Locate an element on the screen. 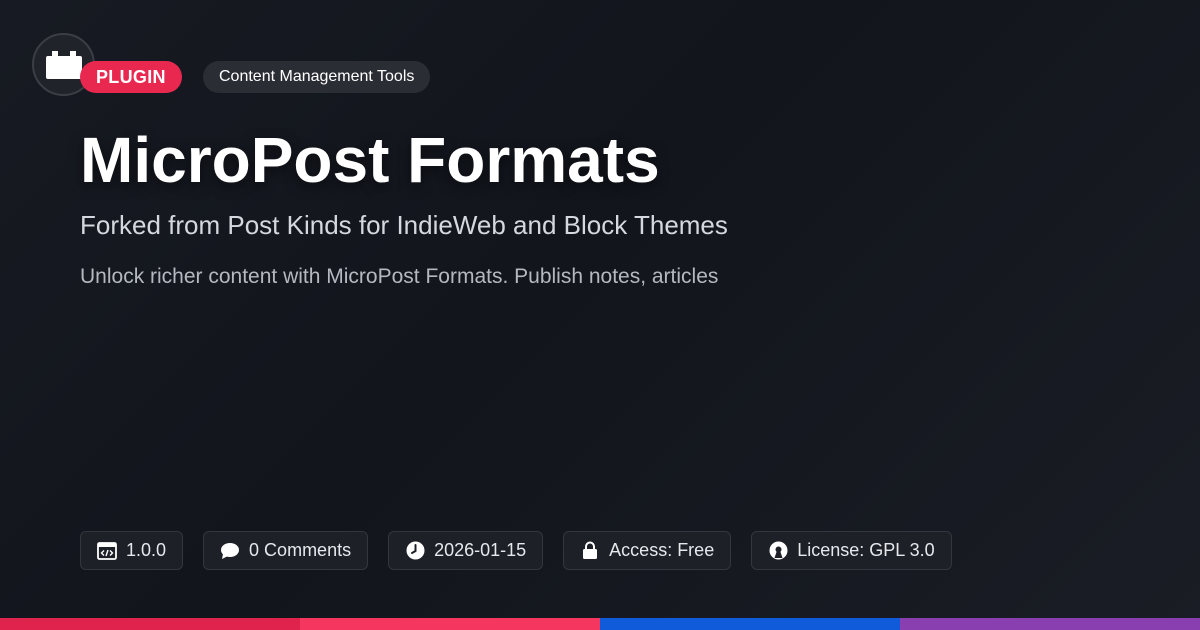 The width and height of the screenshot is (1200, 630). date-text: 2026-01-15 is located at coordinates (480, 550).